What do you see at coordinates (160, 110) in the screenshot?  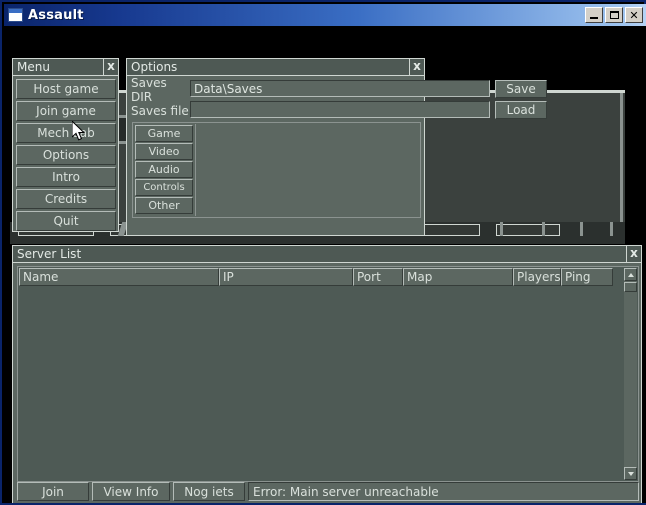 I see `saves-file-label: Saves file` at bounding box center [160, 110].